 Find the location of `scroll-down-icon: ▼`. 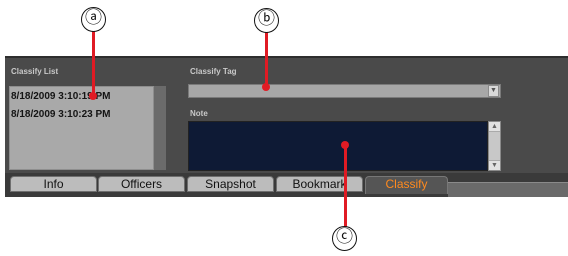

scroll-down-icon: ▼ is located at coordinates (494, 165).